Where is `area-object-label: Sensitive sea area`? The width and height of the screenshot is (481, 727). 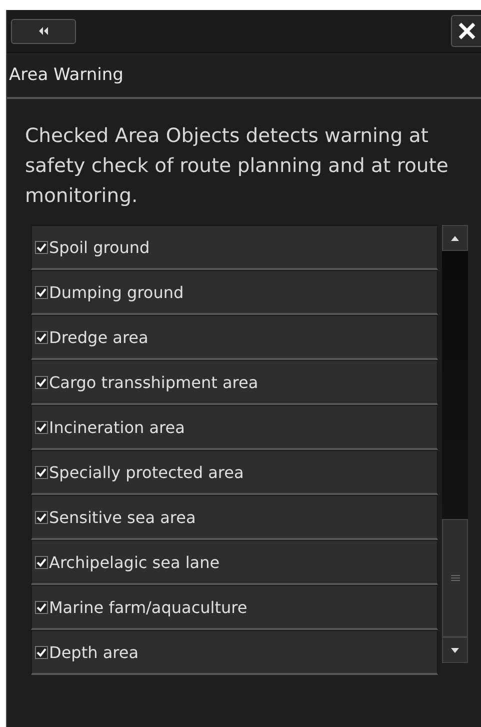
area-object-label: Sensitive sea area is located at coordinates (122, 517).